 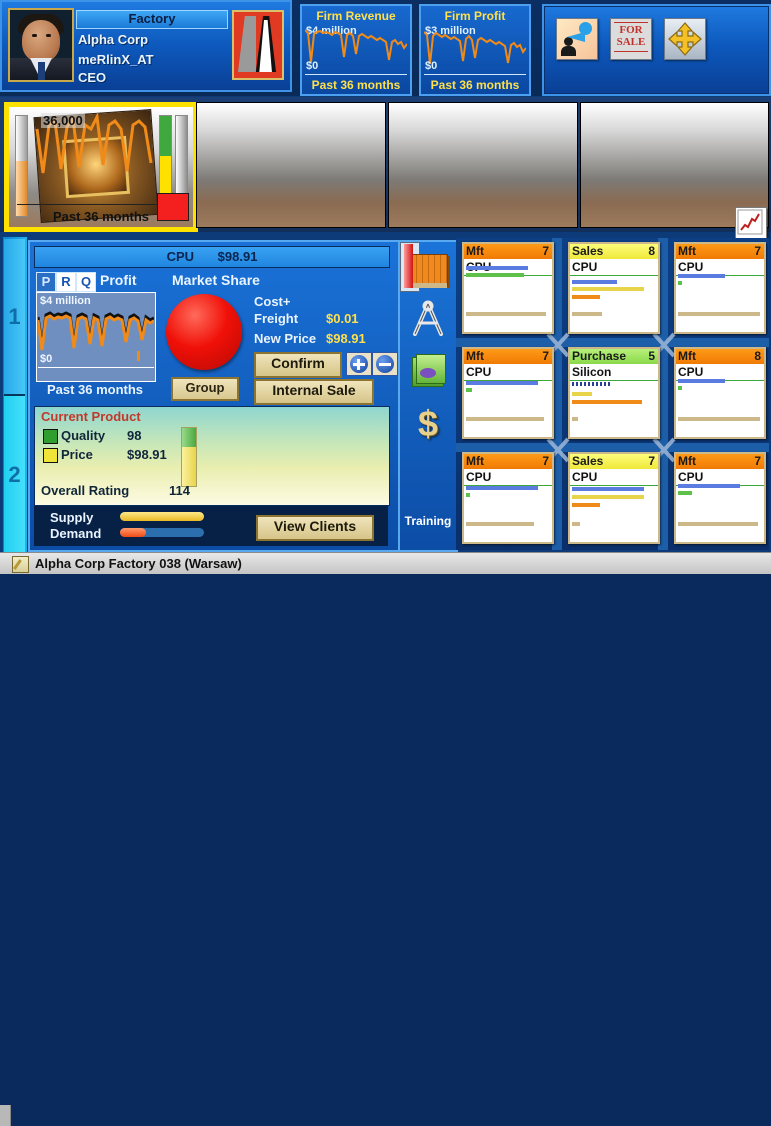 I want to click on books-icon, so click(x=428, y=270).